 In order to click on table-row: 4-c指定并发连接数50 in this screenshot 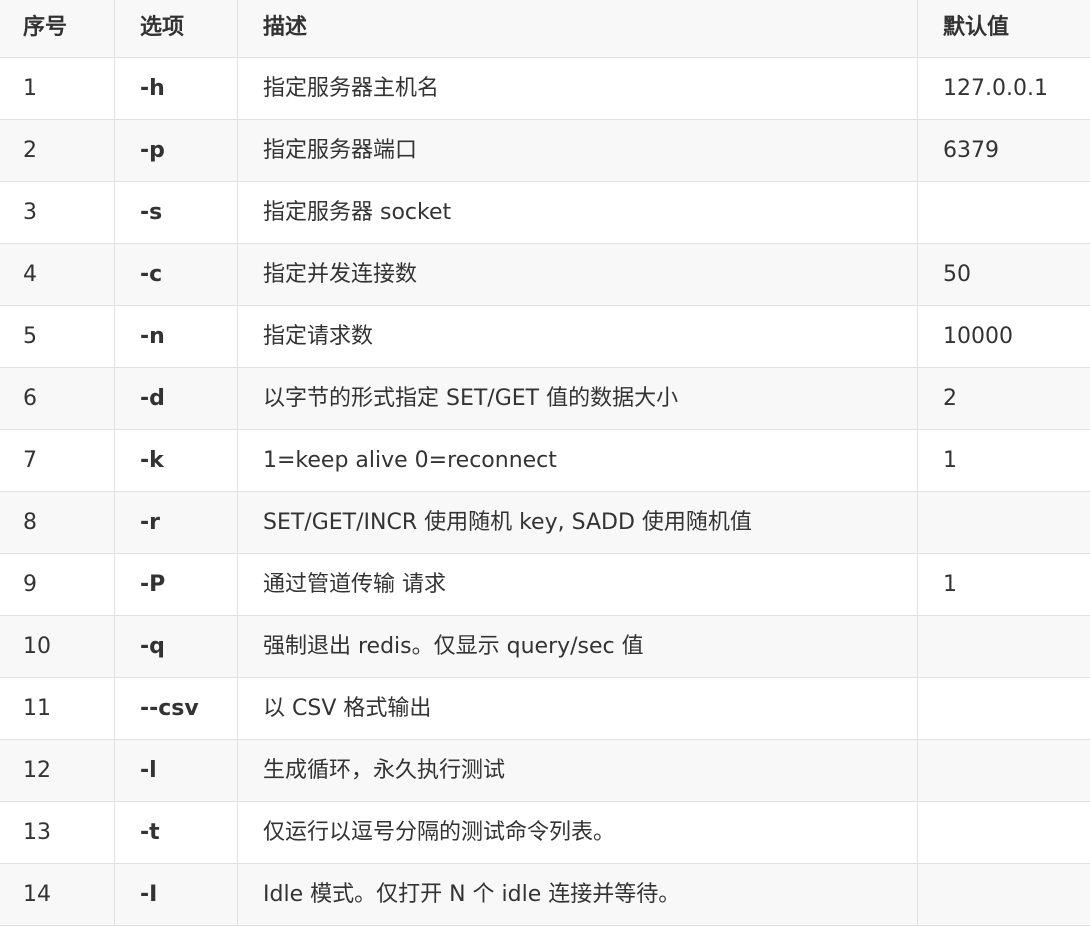, I will do `click(545, 275)`.